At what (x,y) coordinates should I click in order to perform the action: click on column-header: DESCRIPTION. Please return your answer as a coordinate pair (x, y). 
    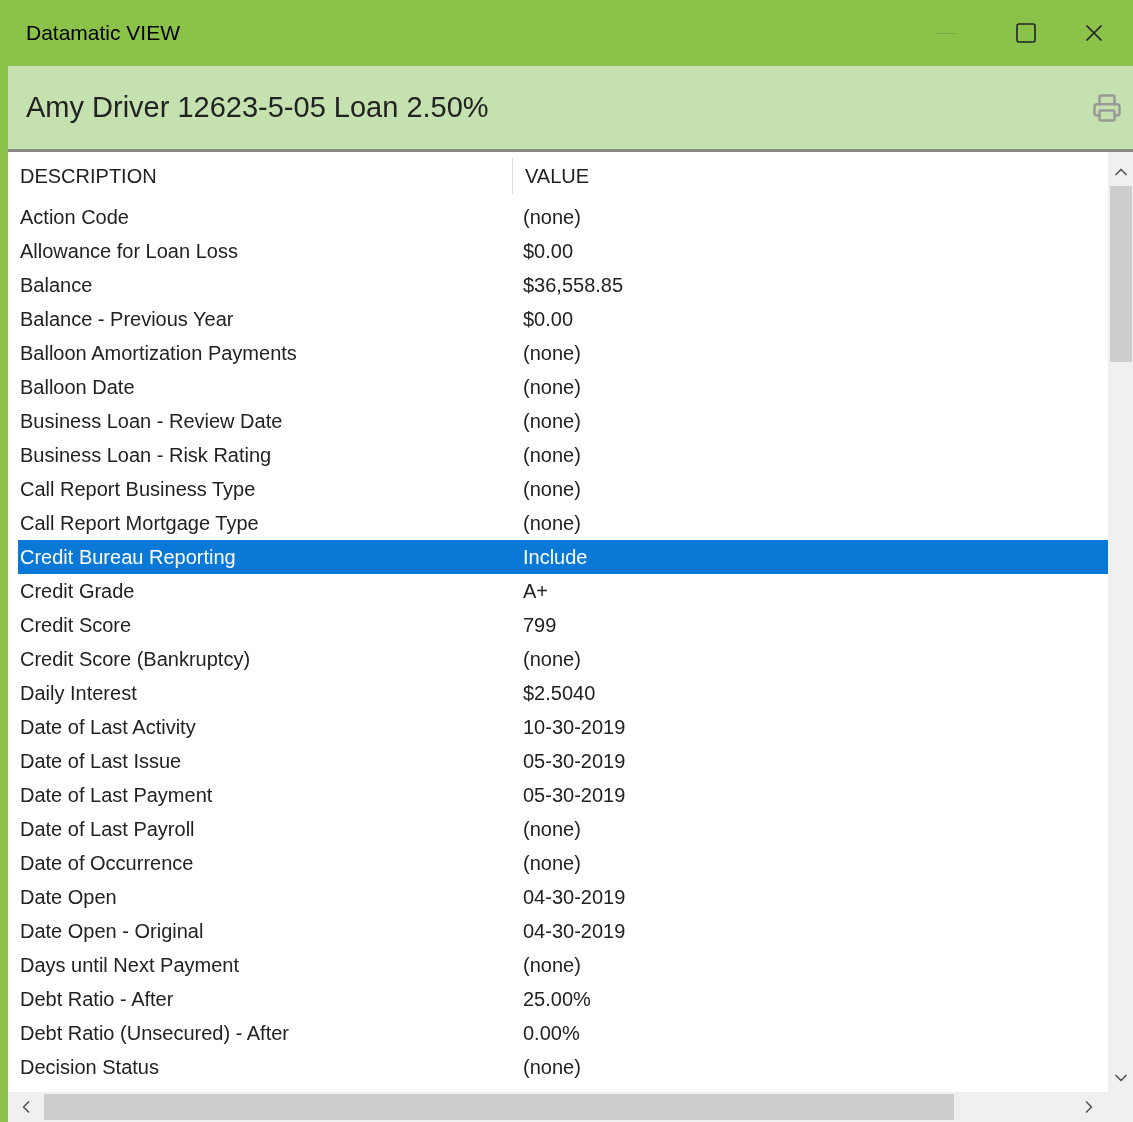
    Looking at the image, I should click on (260, 176).